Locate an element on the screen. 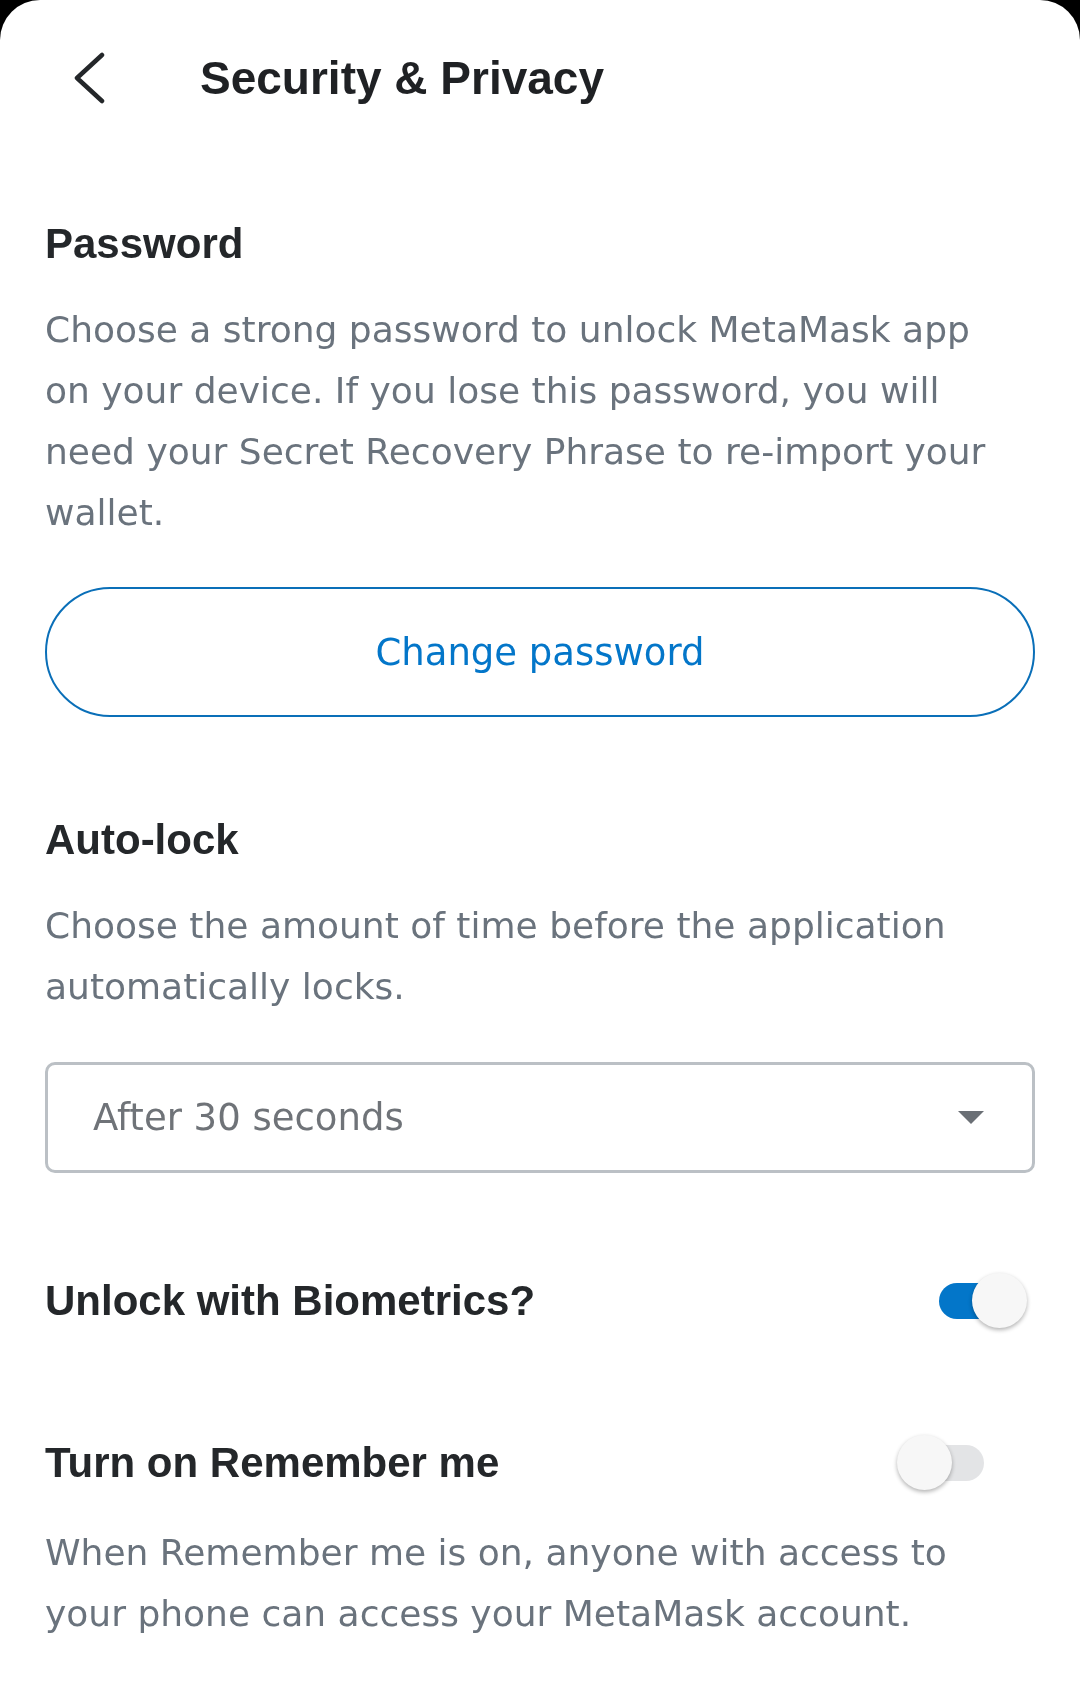 The height and width of the screenshot is (1692, 1080). change-password-button: Change password is located at coordinates (540, 652).